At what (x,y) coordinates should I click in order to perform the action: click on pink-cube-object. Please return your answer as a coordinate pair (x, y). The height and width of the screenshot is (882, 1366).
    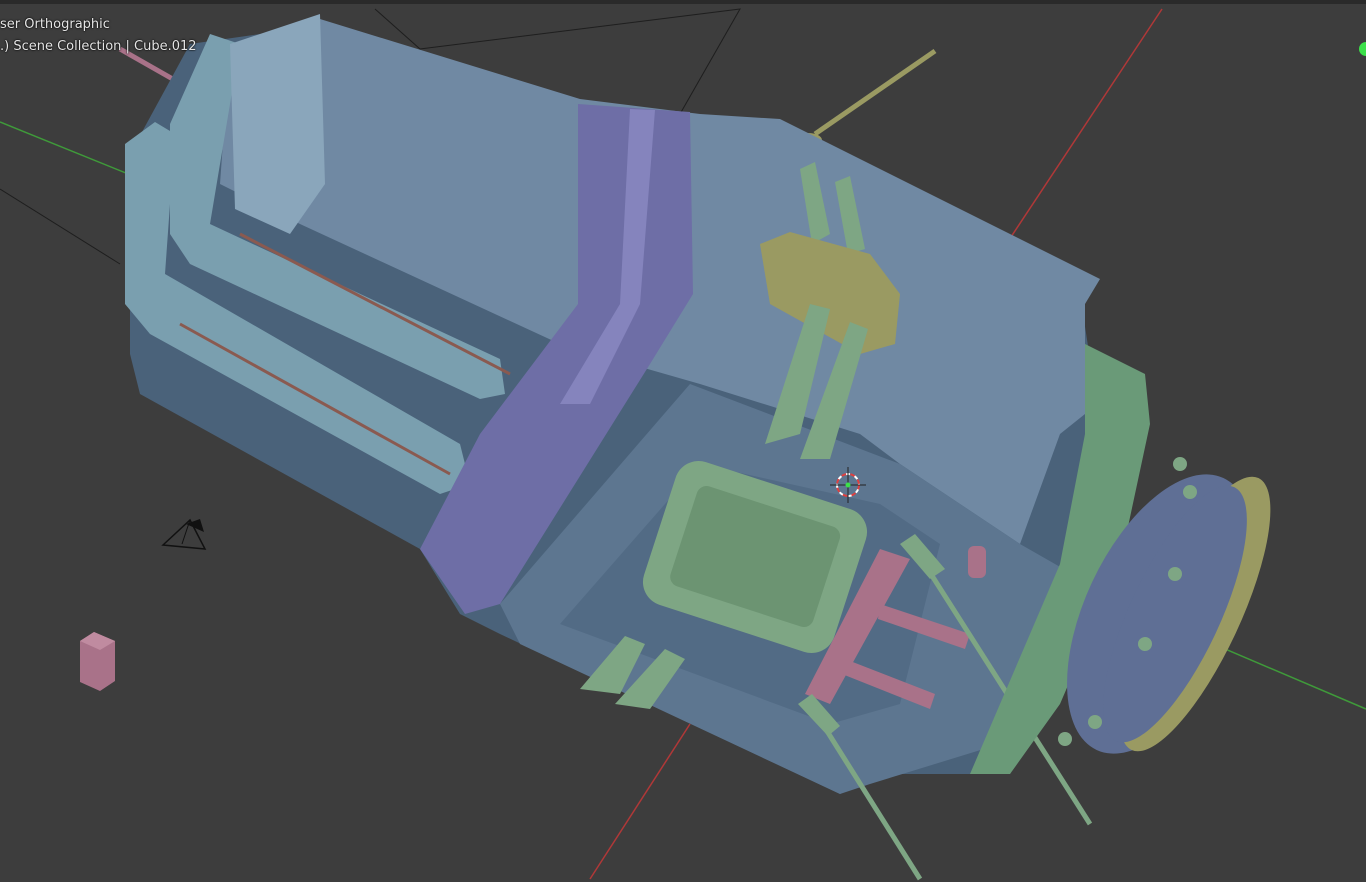
    Looking at the image, I should click on (97, 661).